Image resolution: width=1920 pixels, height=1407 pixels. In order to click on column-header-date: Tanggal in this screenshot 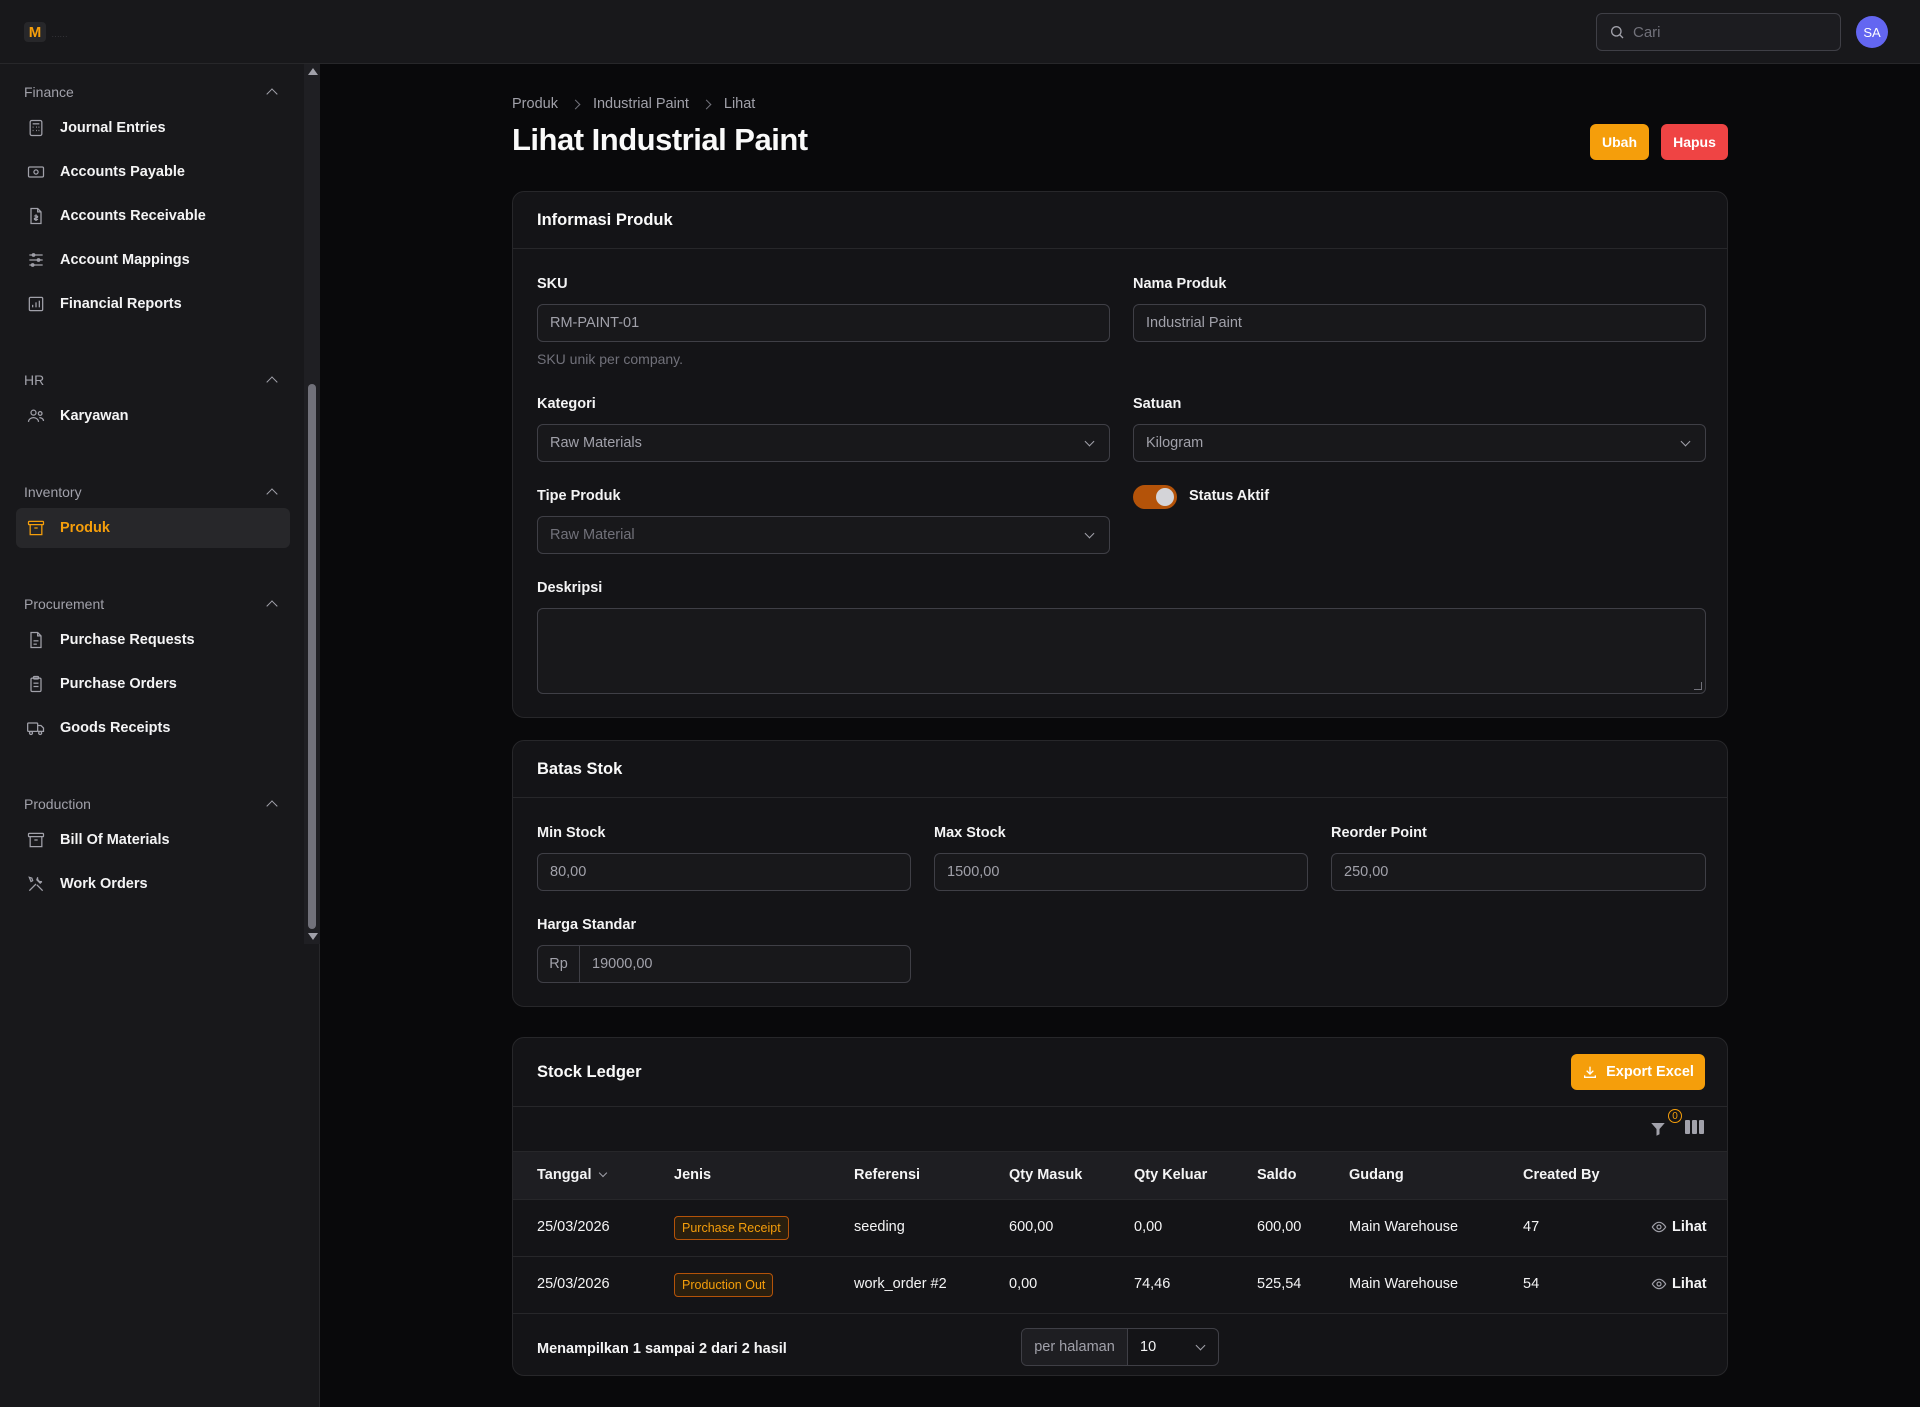, I will do `click(572, 1175)`.